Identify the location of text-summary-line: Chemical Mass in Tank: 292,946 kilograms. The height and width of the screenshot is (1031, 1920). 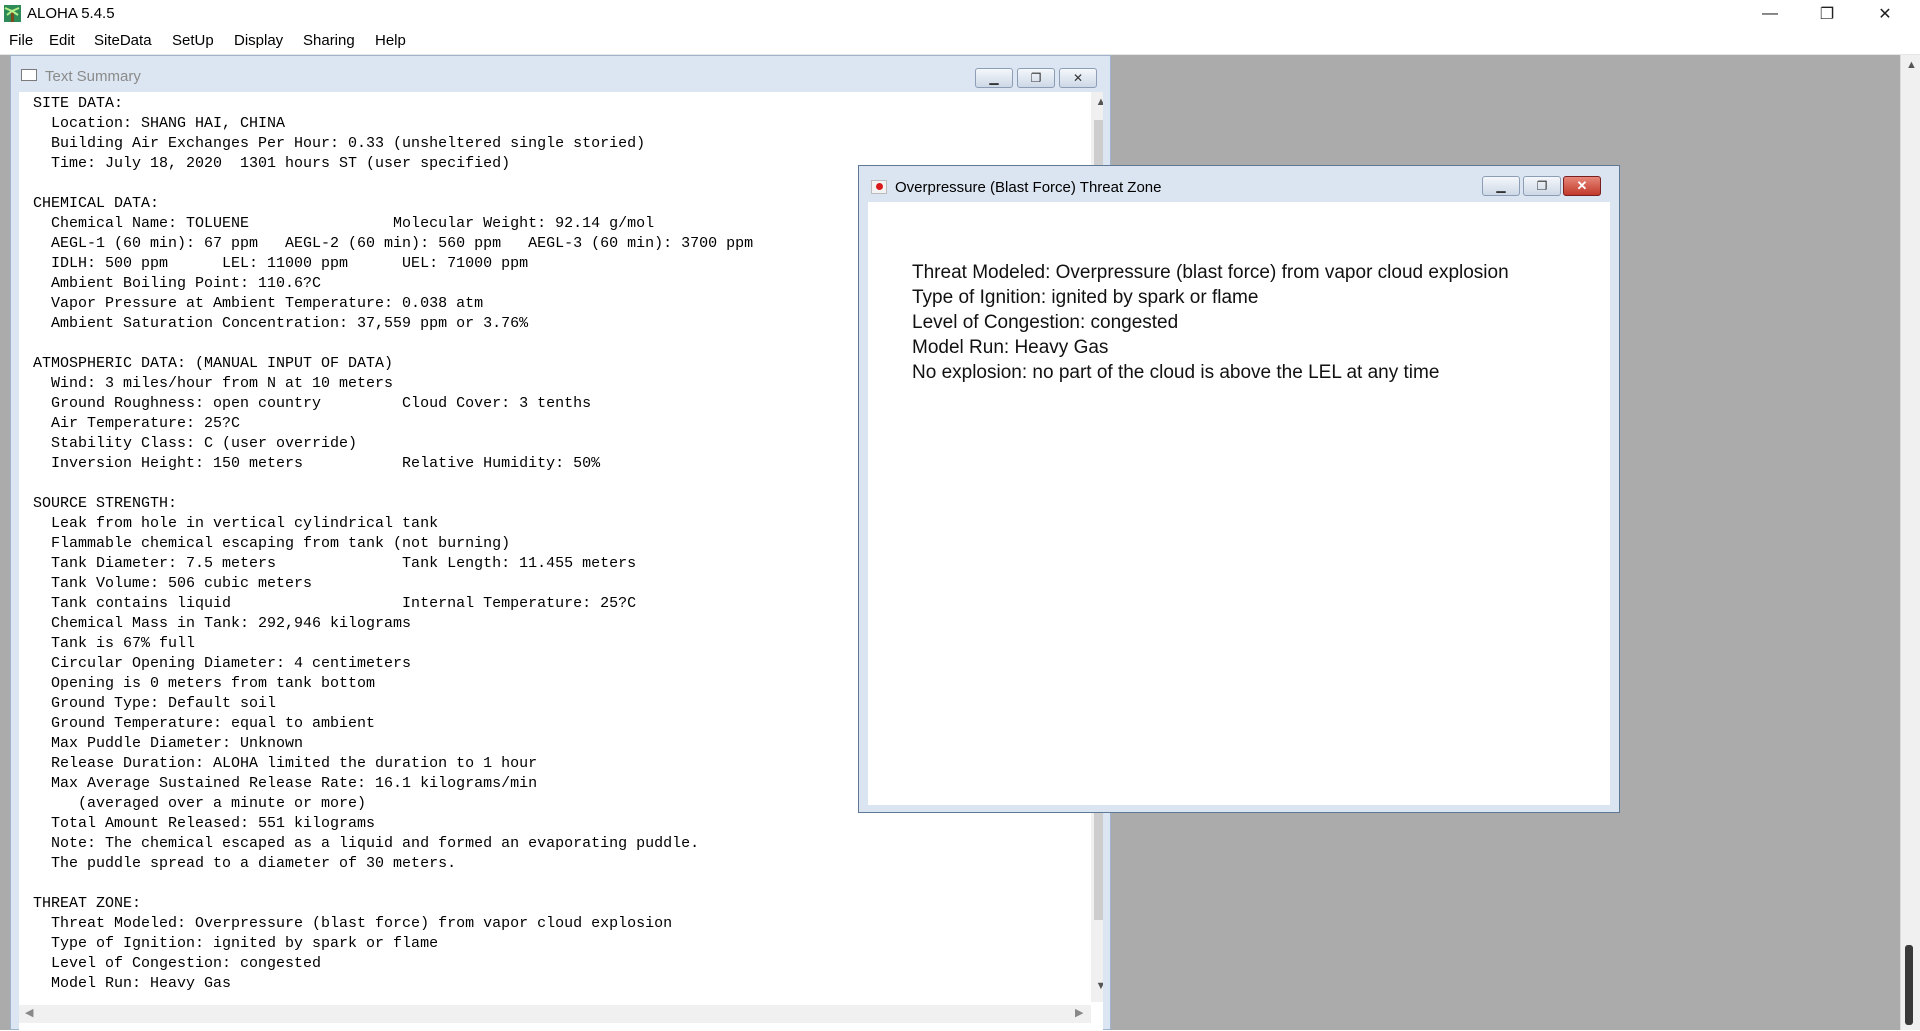
(222, 623).